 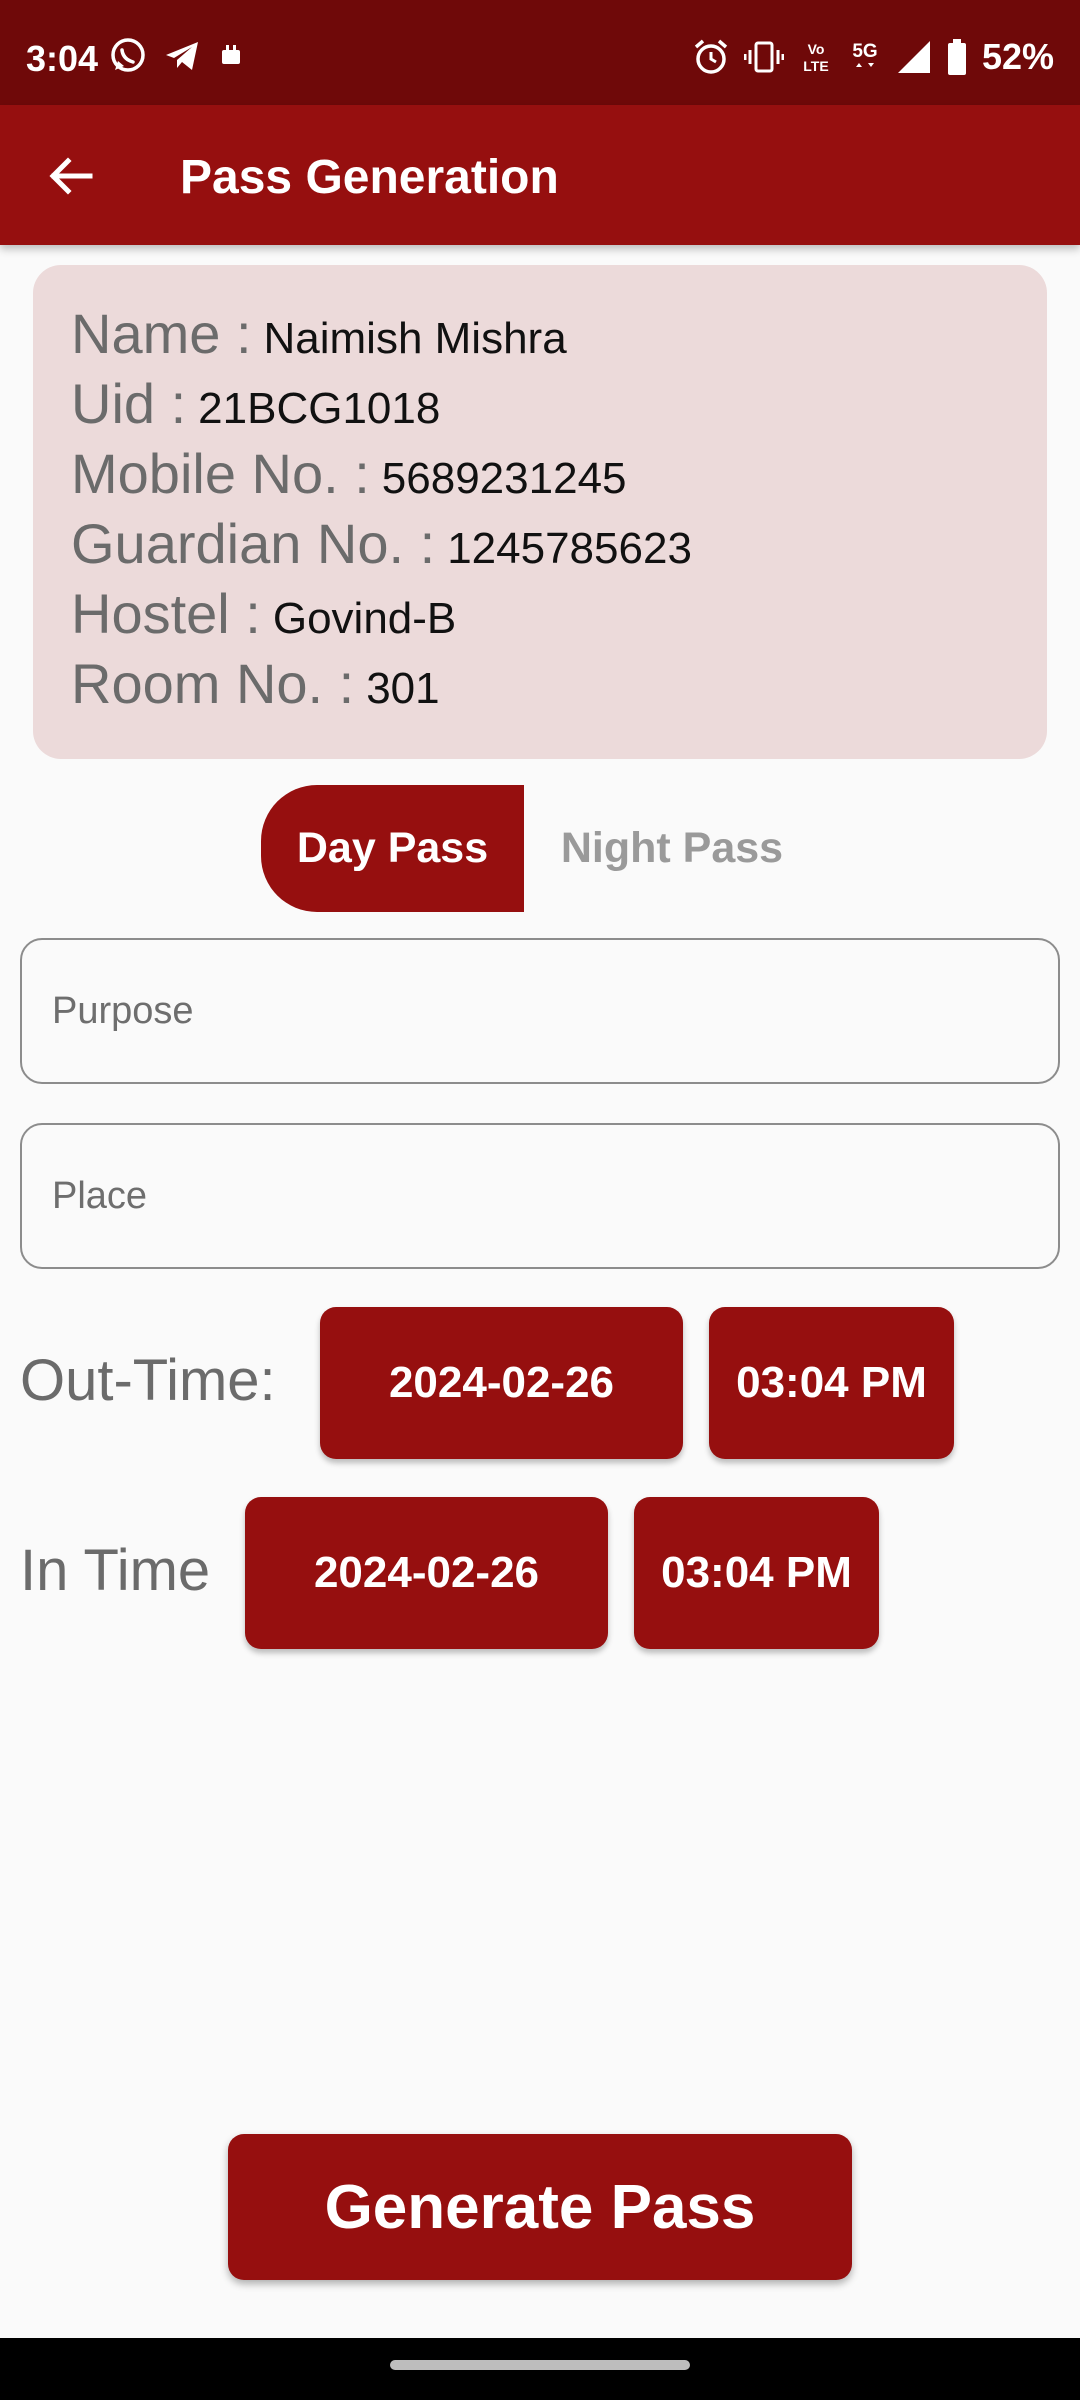 I want to click on info-row-mobile: Mobile No. : 5689231245, so click(x=559, y=476).